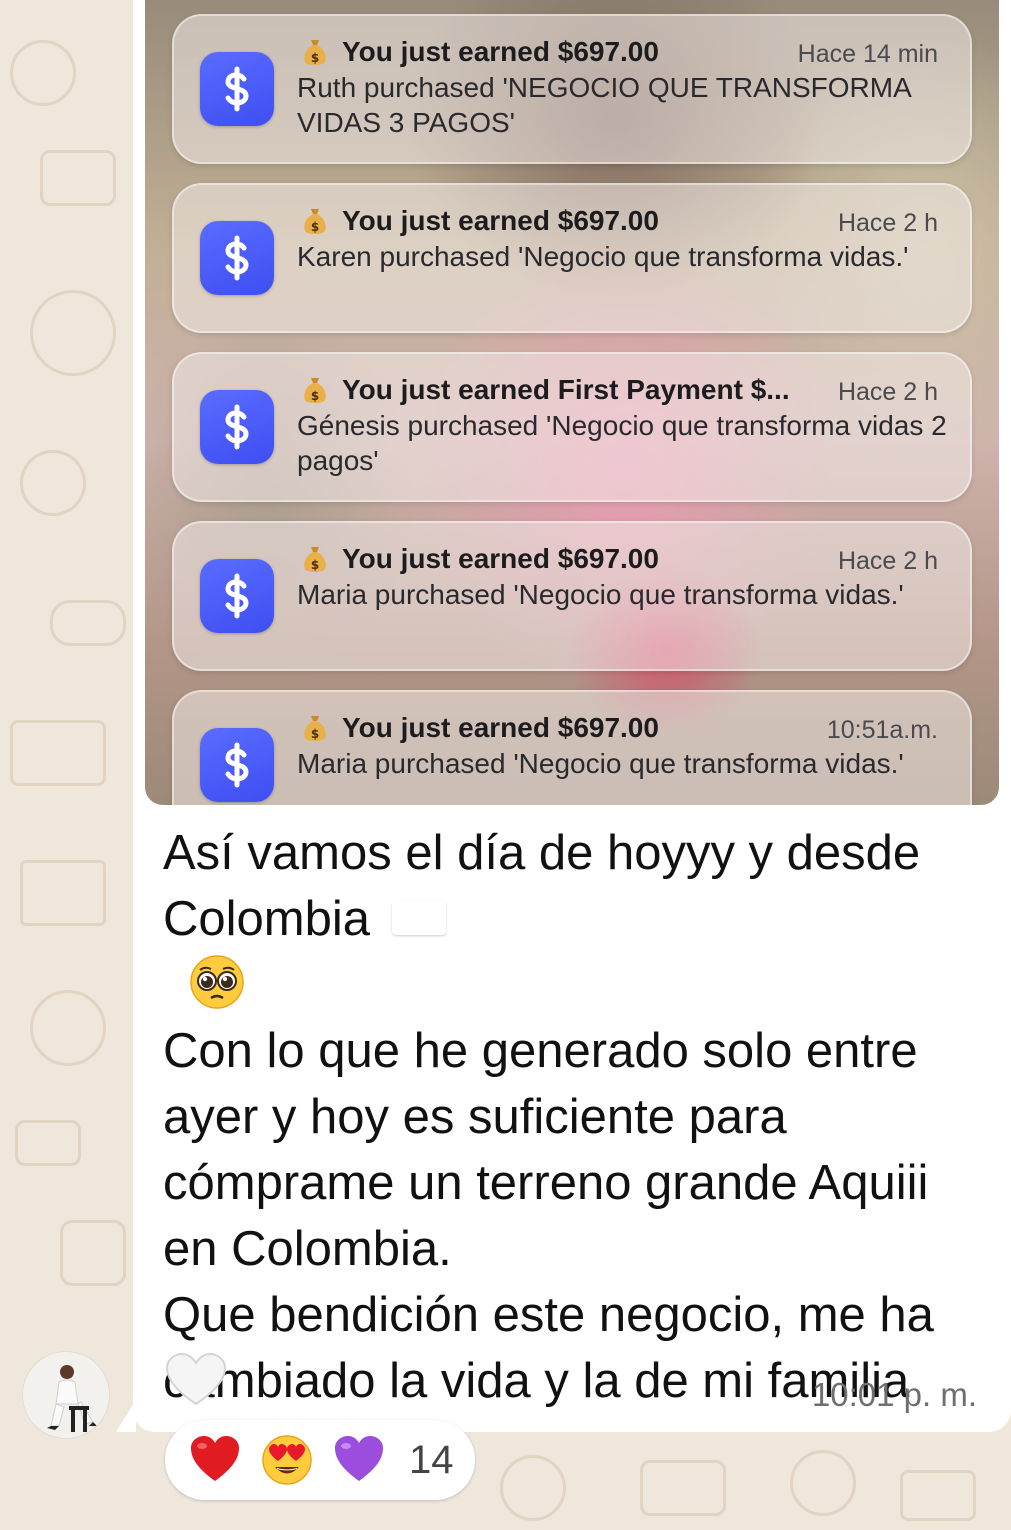 This screenshot has width=1011, height=1530. Describe the element at coordinates (894, 1394) in the screenshot. I see `message-timestamp: 10:01 p. m.` at that location.